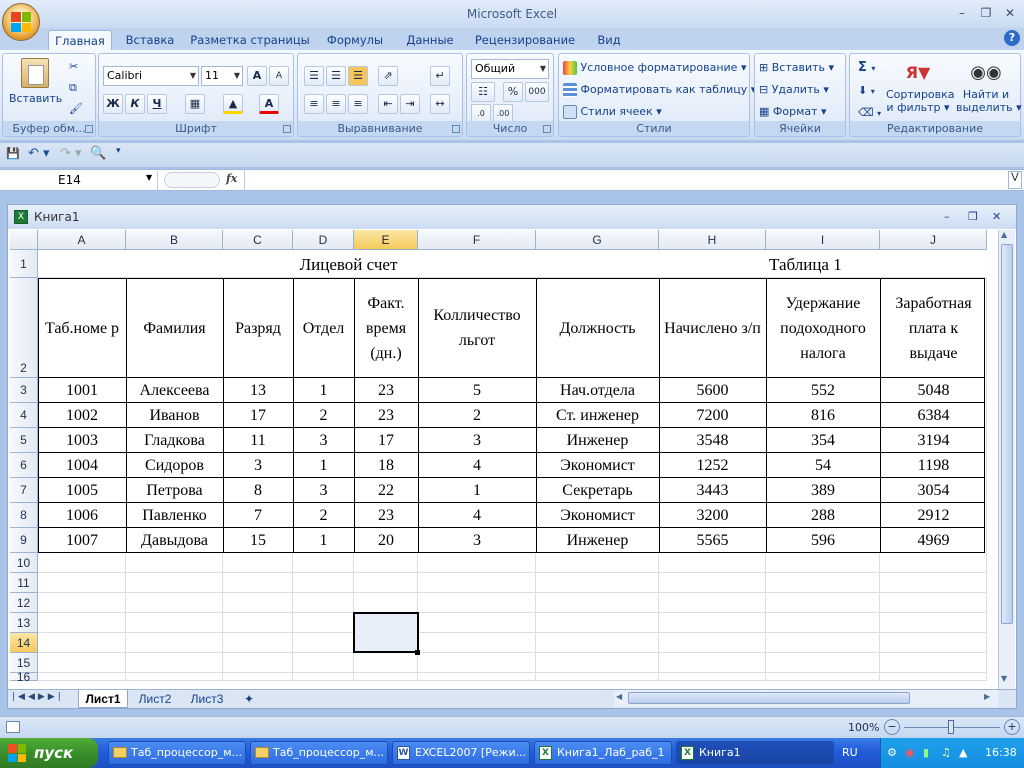  I want to click on bold-button: Ж, so click(113, 104).